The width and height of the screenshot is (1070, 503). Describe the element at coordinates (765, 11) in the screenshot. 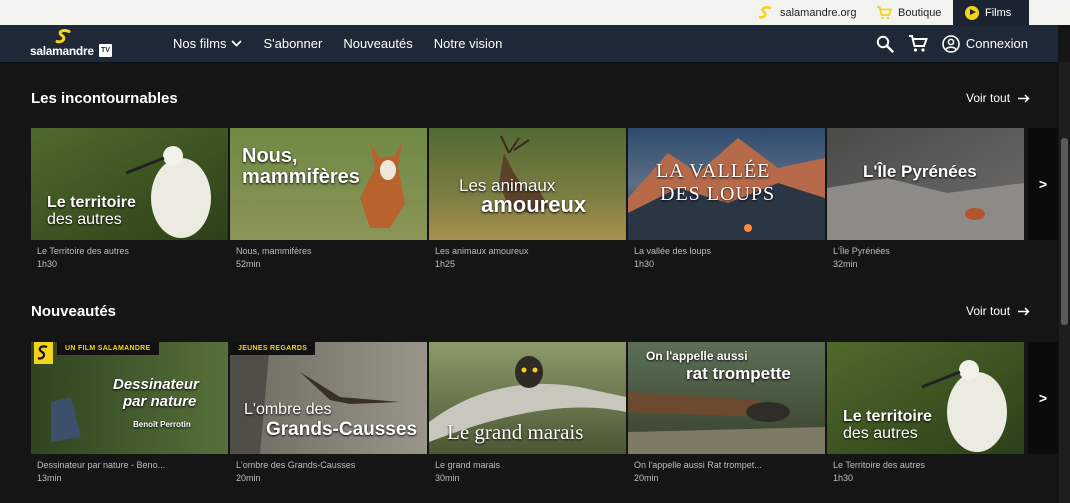

I see `salamandre-logo-icon` at that location.